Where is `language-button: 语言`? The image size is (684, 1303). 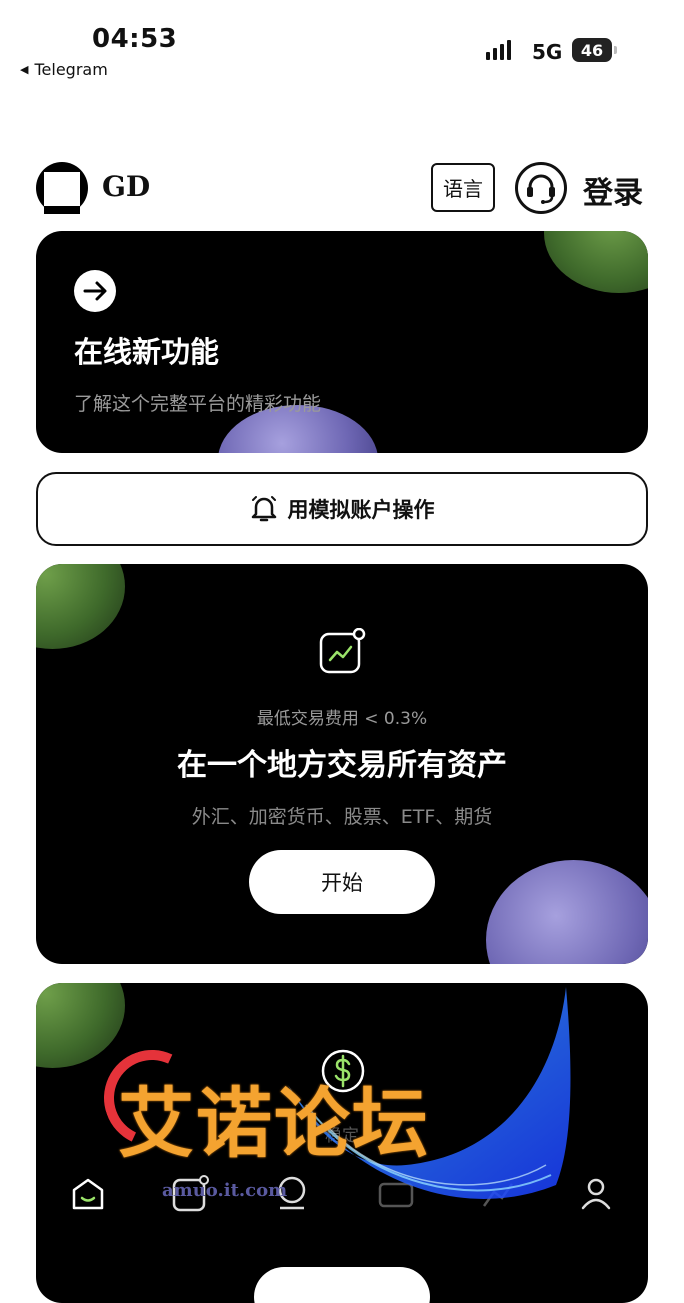
language-button: 语言 is located at coordinates (463, 187).